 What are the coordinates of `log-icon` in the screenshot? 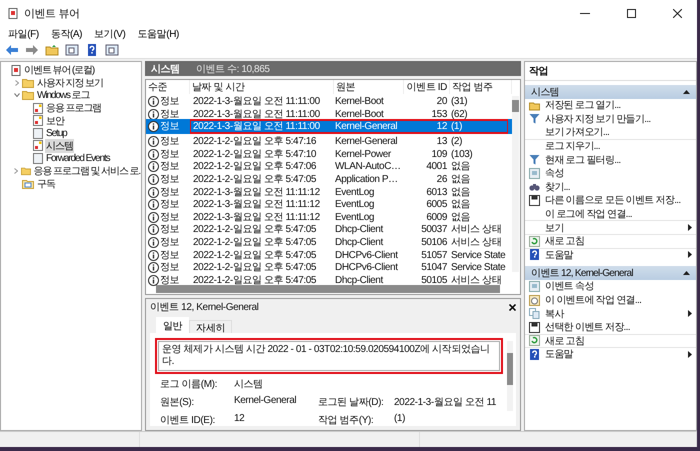 It's located at (38, 108).